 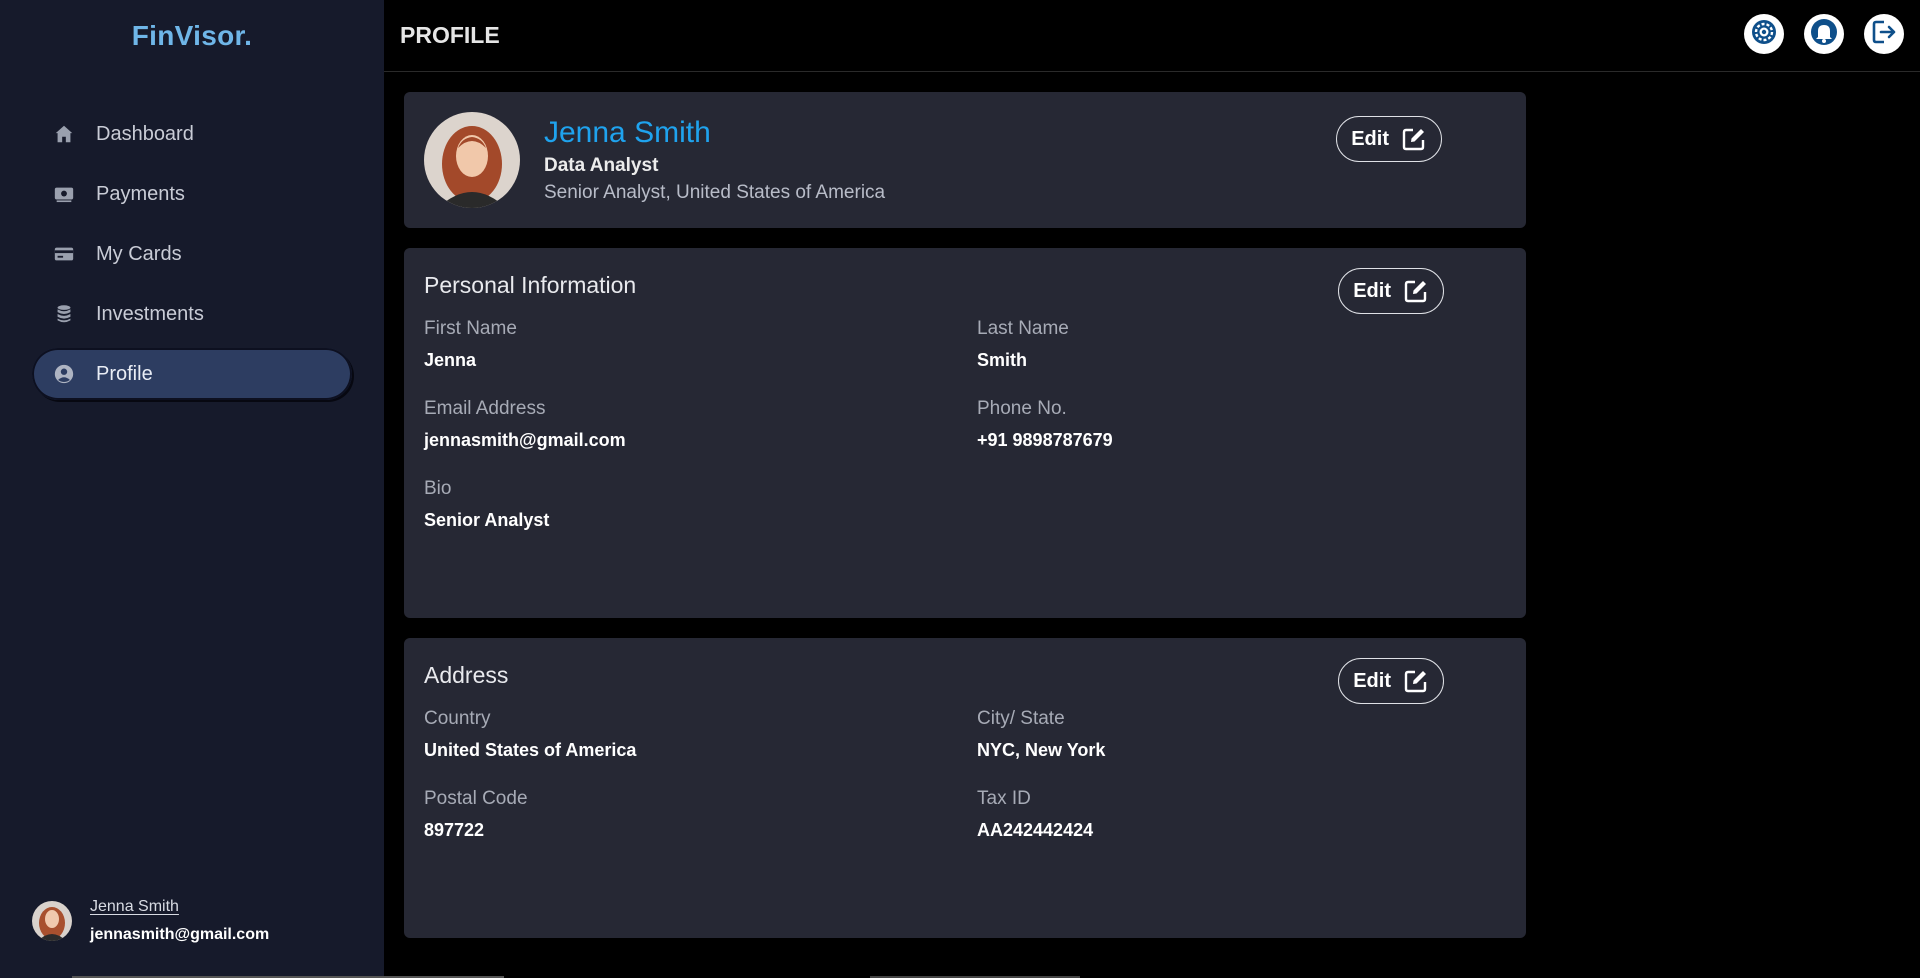 I want to click on settings-button, so click(x=1764, y=34).